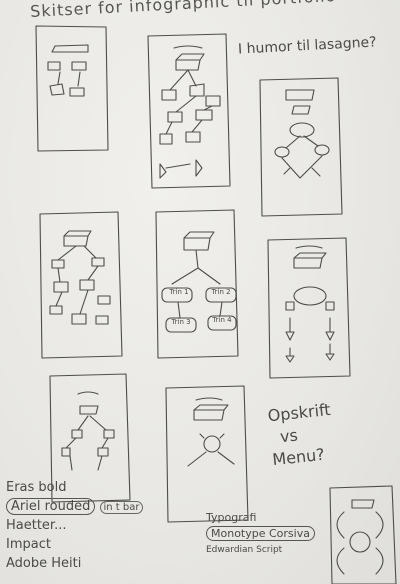 This screenshot has height=584, width=400. What do you see at coordinates (28, 544) in the screenshot?
I see `font-impact: Impact` at bounding box center [28, 544].